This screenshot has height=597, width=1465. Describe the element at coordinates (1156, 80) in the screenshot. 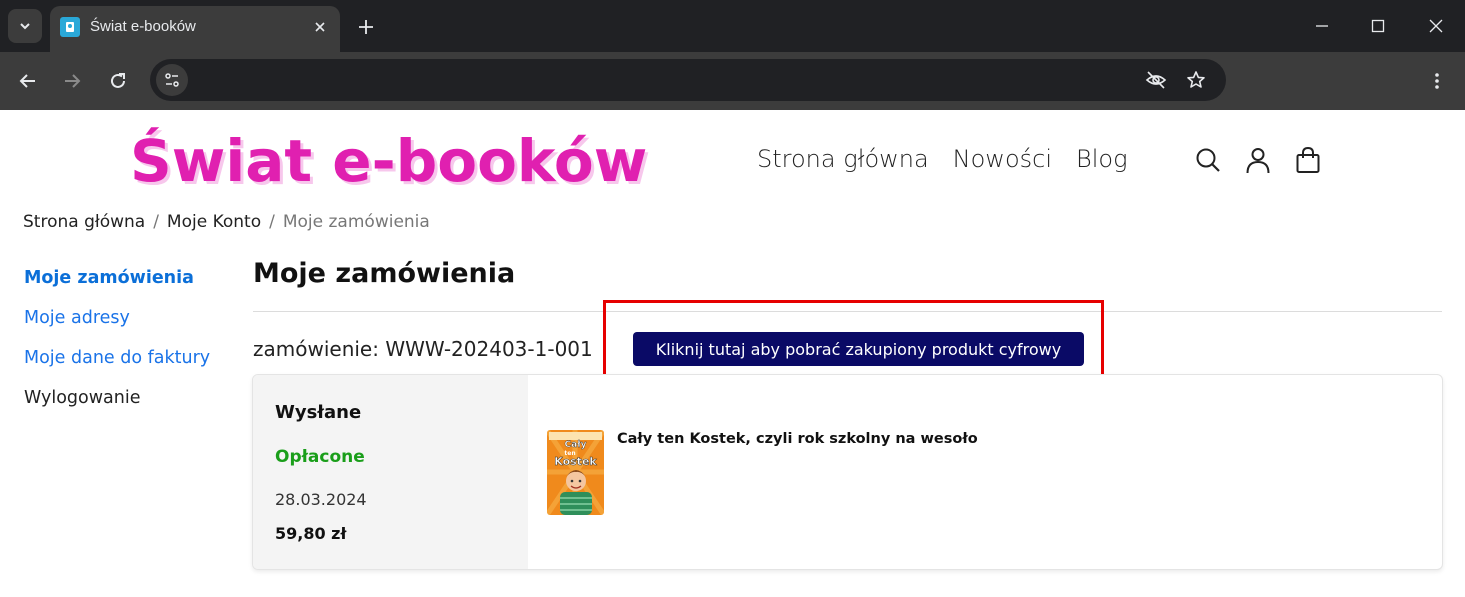

I see `eye-off-icon` at that location.